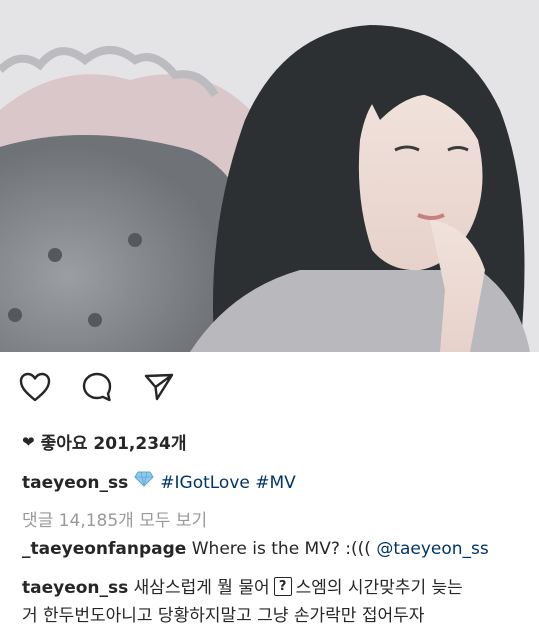  Describe the element at coordinates (159, 387) in the screenshot. I see `paper-plane-icon` at that location.